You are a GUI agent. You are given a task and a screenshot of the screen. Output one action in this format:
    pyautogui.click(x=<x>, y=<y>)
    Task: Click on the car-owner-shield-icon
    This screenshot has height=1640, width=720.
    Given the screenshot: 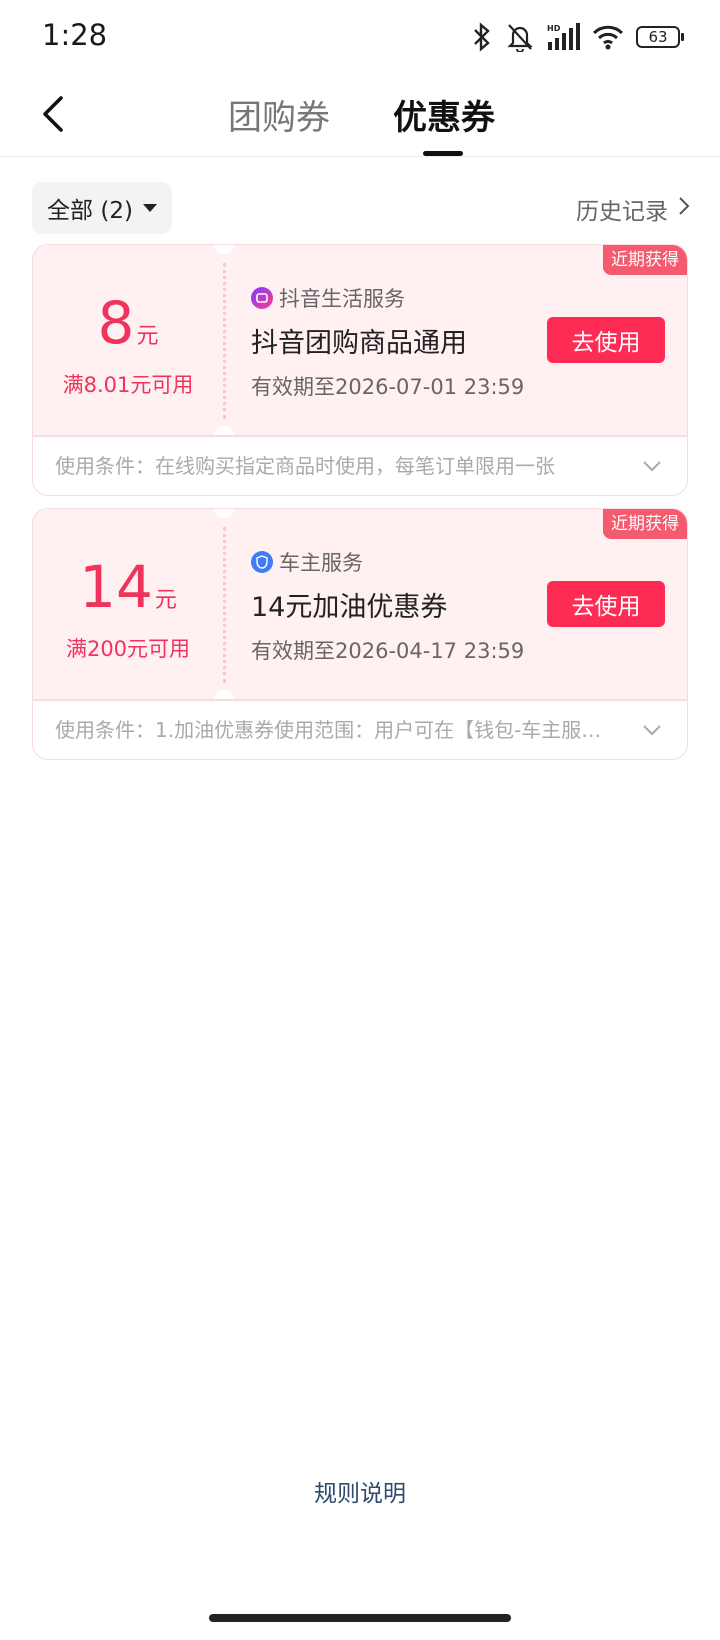 What is the action you would take?
    pyautogui.click(x=262, y=562)
    